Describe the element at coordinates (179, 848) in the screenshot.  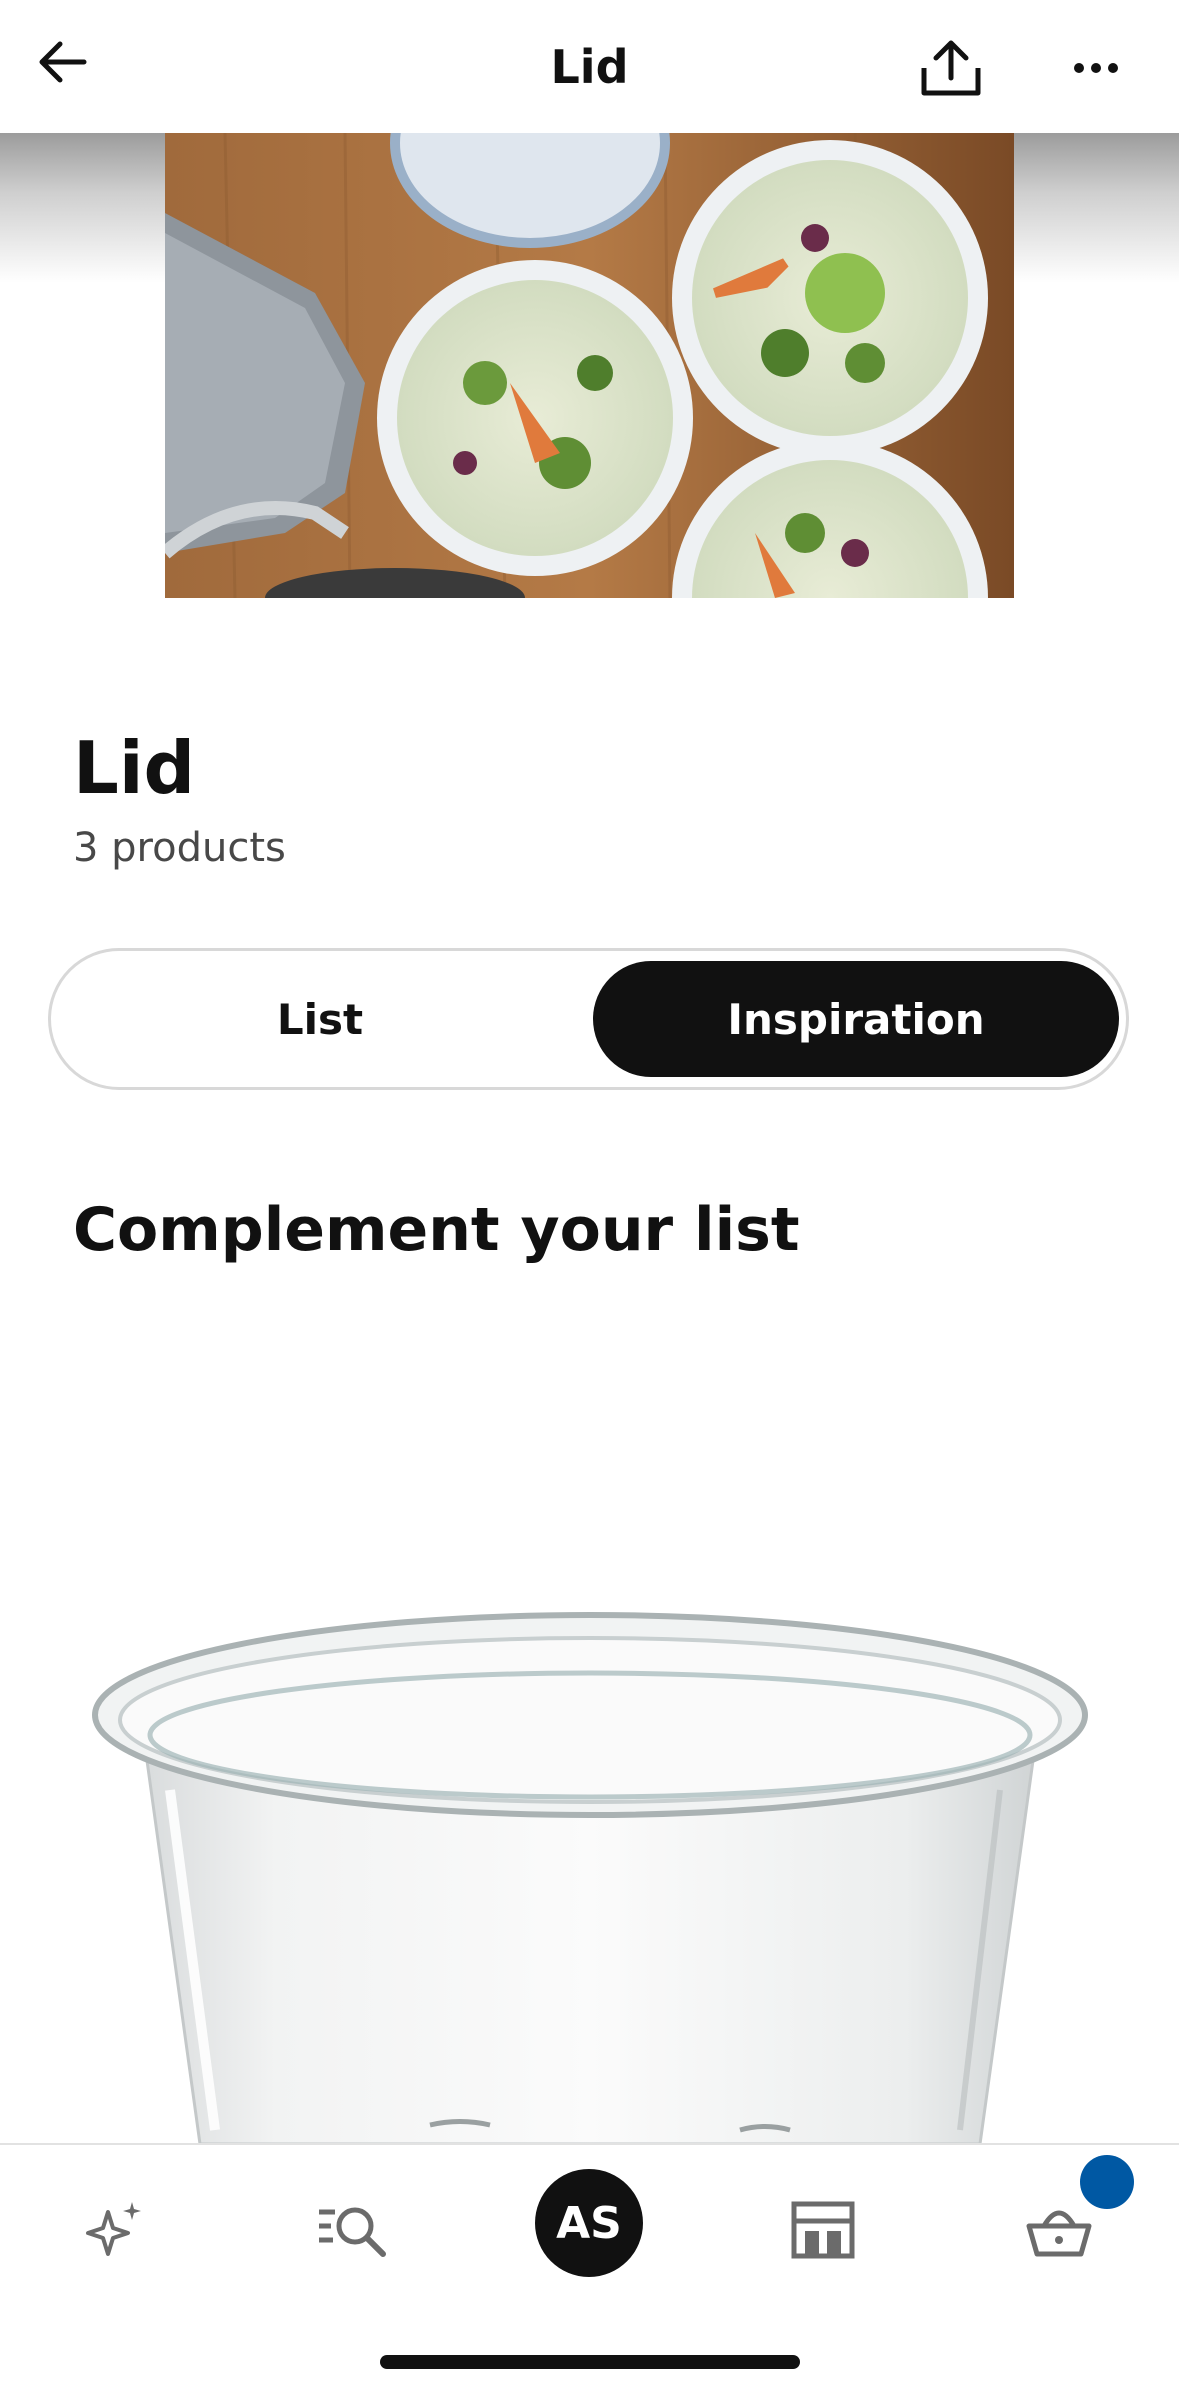
I see `product-count: 3 products` at that location.